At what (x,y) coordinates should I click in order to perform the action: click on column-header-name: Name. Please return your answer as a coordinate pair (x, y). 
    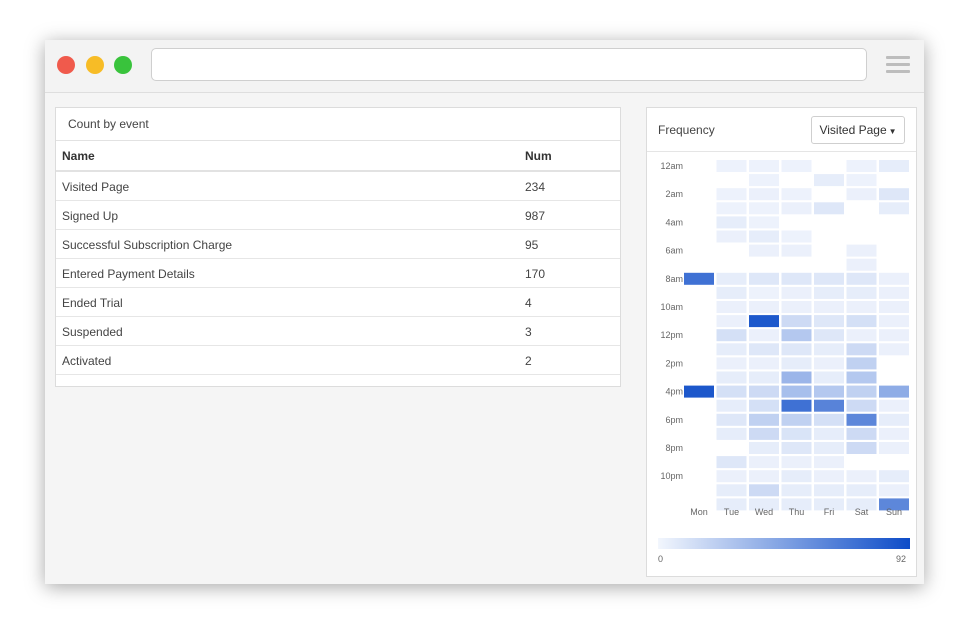
    Looking at the image, I should click on (78, 156).